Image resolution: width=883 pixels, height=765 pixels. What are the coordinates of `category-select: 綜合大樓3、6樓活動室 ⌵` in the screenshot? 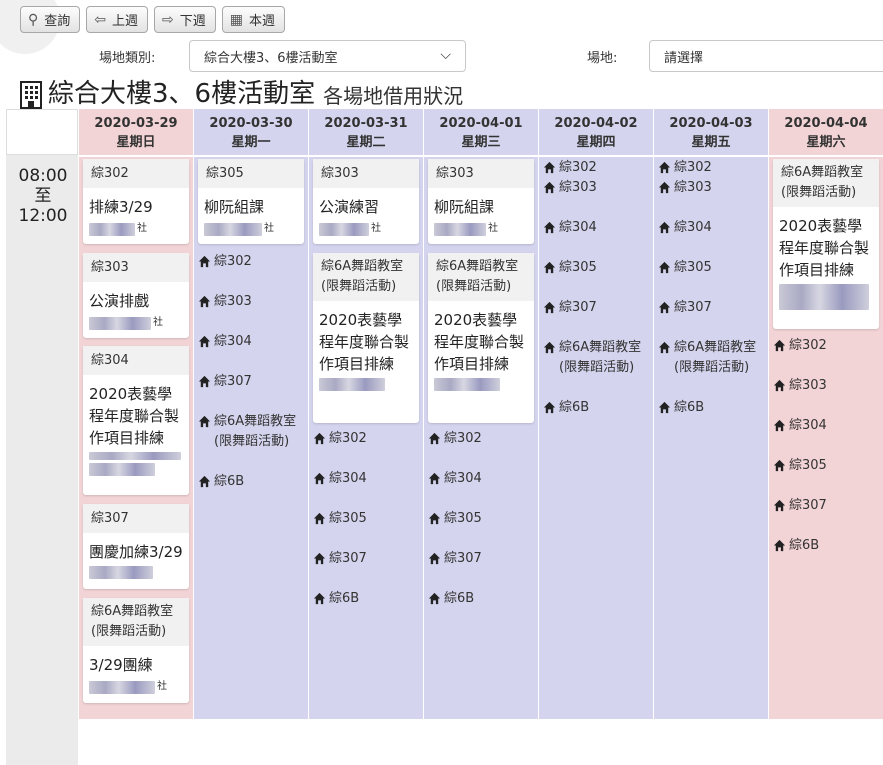 It's located at (327, 56).